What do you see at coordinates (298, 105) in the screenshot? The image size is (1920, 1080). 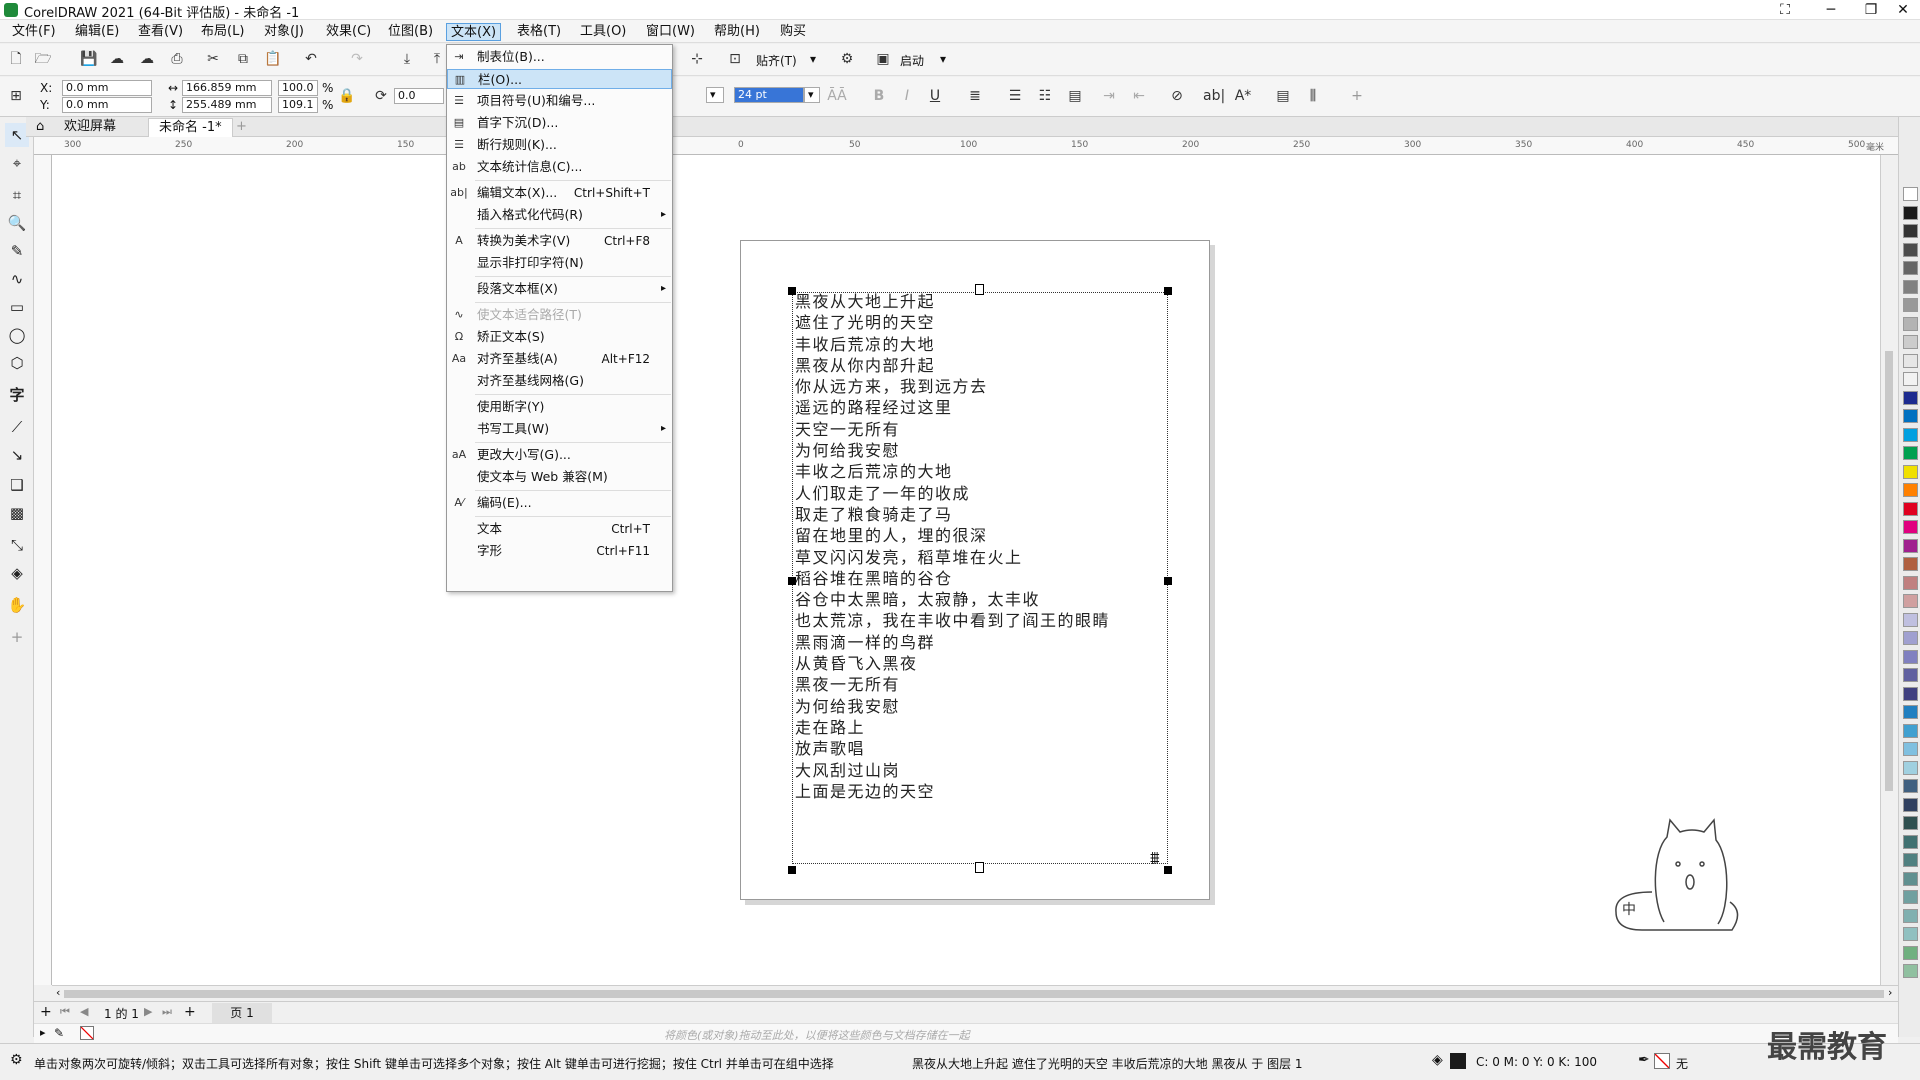 I see `scale-y-field: 109.1` at bounding box center [298, 105].